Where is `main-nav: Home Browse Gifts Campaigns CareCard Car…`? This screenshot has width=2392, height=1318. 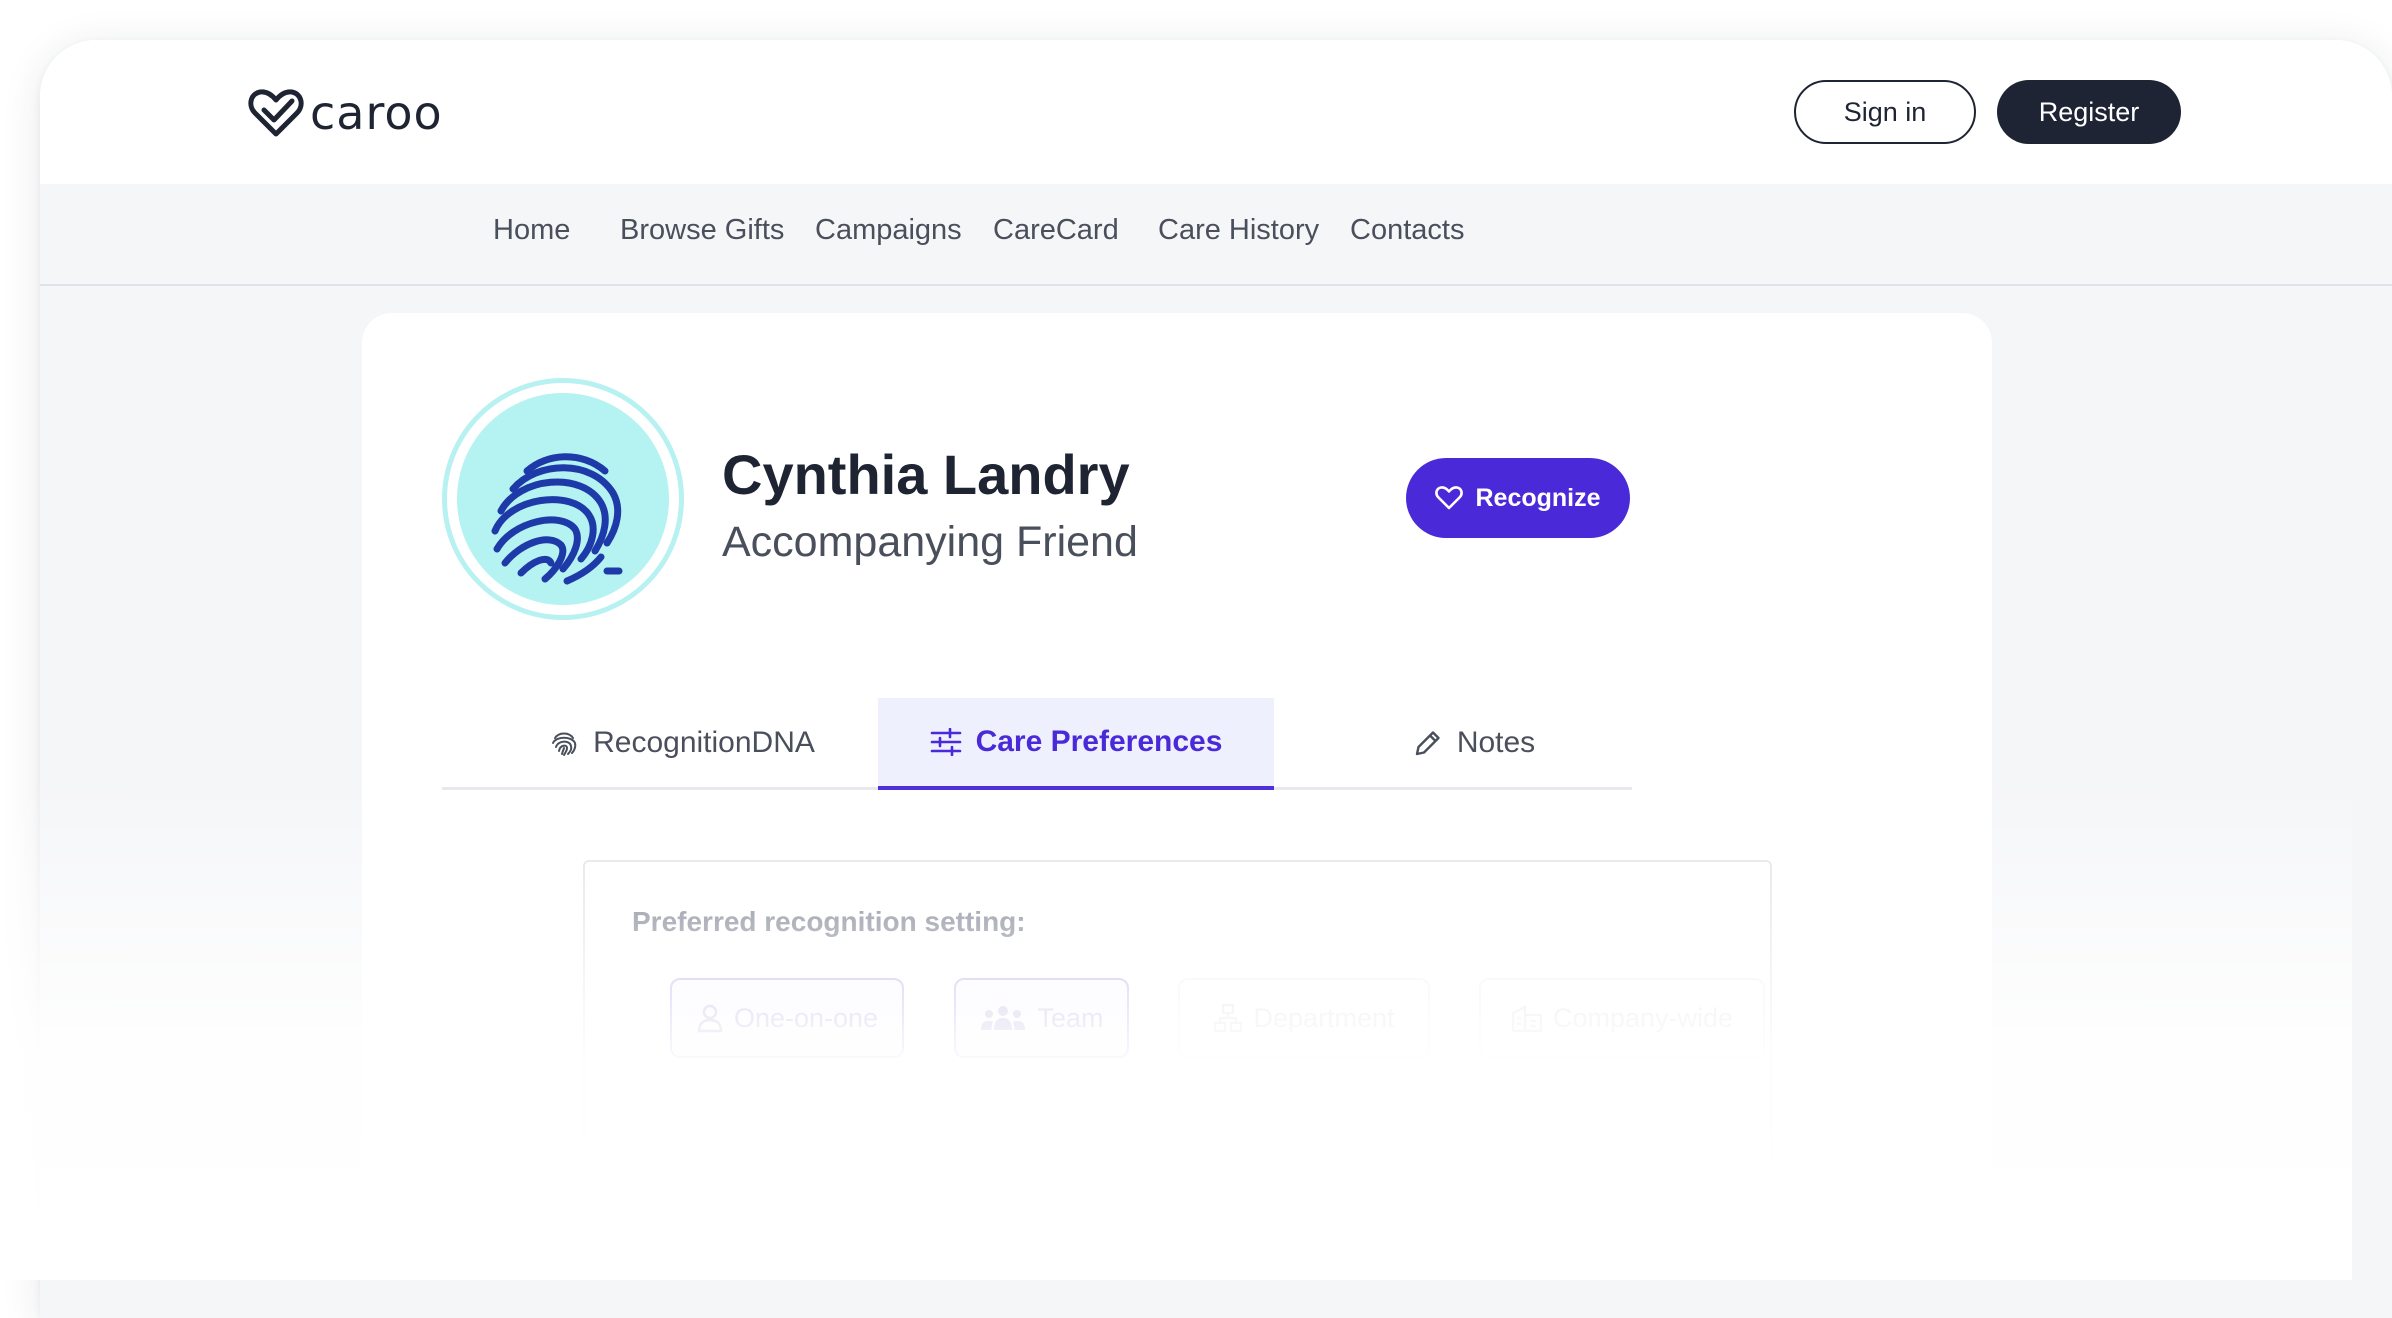 main-nav: Home Browse Gifts Campaigns CareCard Car… is located at coordinates (1216, 235).